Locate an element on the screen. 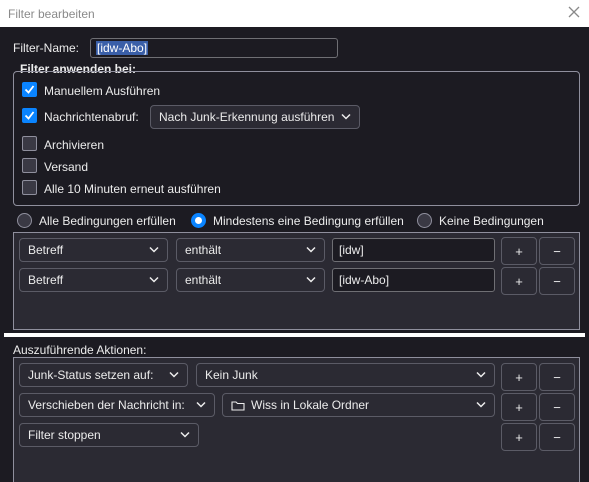 The height and width of the screenshot is (482, 589). action-type-value: Junk-Status setzen auf: is located at coordinates (91, 375).